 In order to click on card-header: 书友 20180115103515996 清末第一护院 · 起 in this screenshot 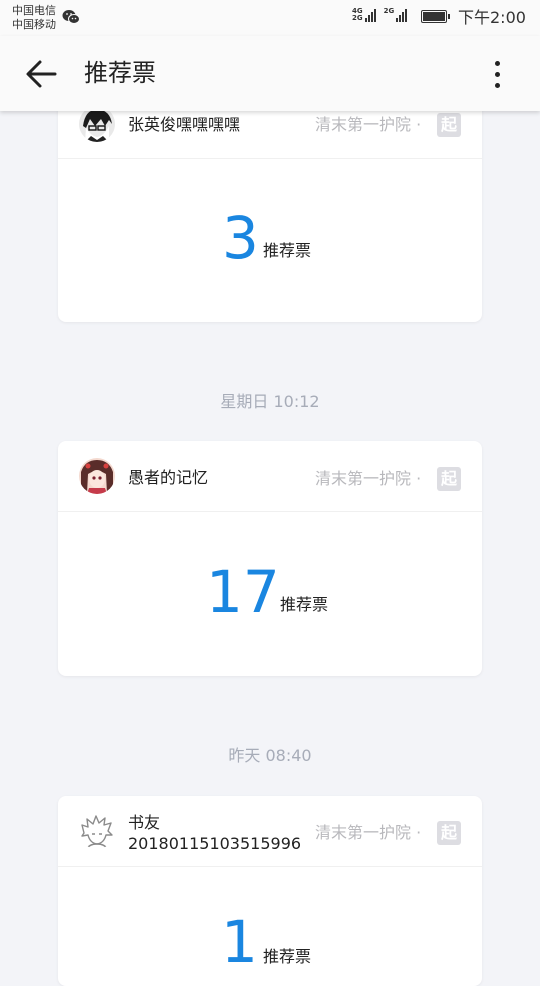, I will do `click(270, 831)`.